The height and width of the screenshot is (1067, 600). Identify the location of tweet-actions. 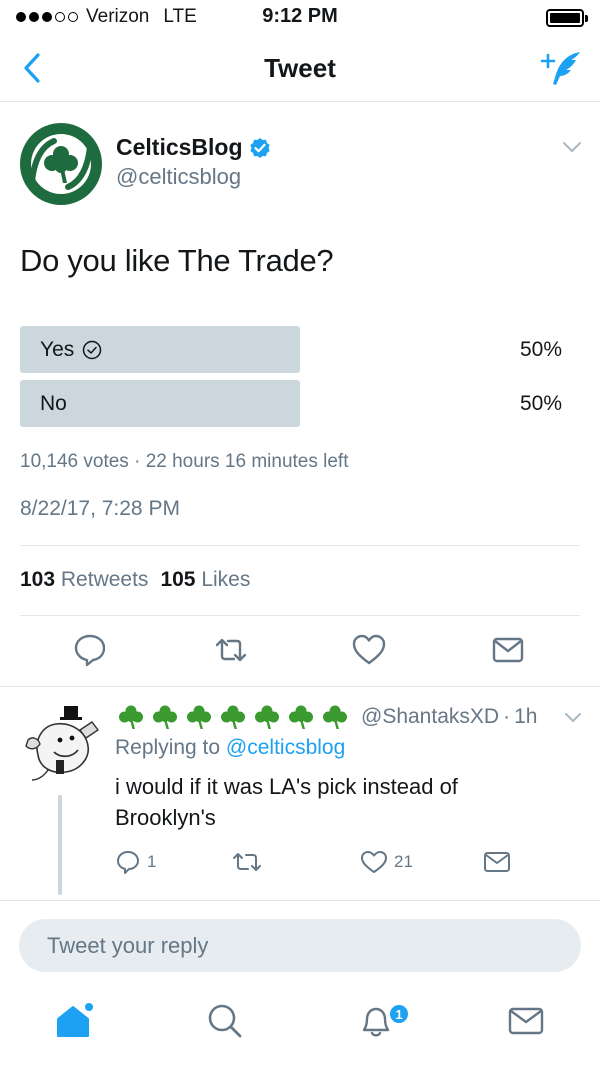
(300, 652).